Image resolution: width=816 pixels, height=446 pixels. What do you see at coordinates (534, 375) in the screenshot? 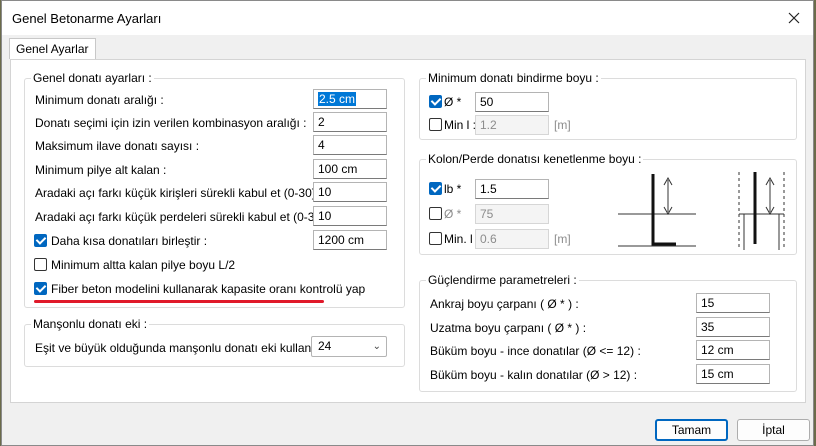
I see `bend-thick-label: Büküm boyu - kalın donatılar (Ø > 12) :` at bounding box center [534, 375].